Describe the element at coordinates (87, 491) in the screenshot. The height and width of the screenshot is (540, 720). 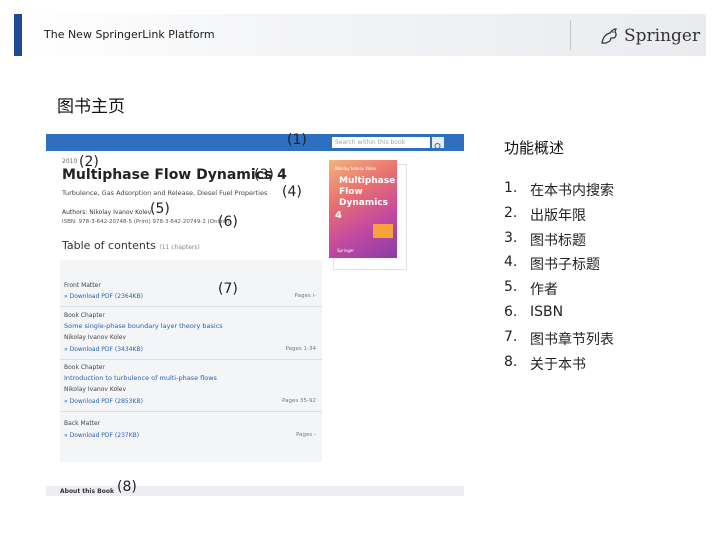
I see `about-book-label: About this Book` at that location.